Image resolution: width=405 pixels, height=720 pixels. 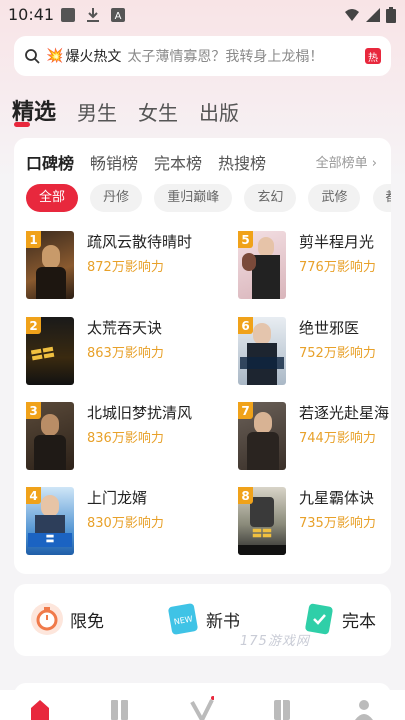 I want to click on rank-badge: 4, so click(x=33, y=495).